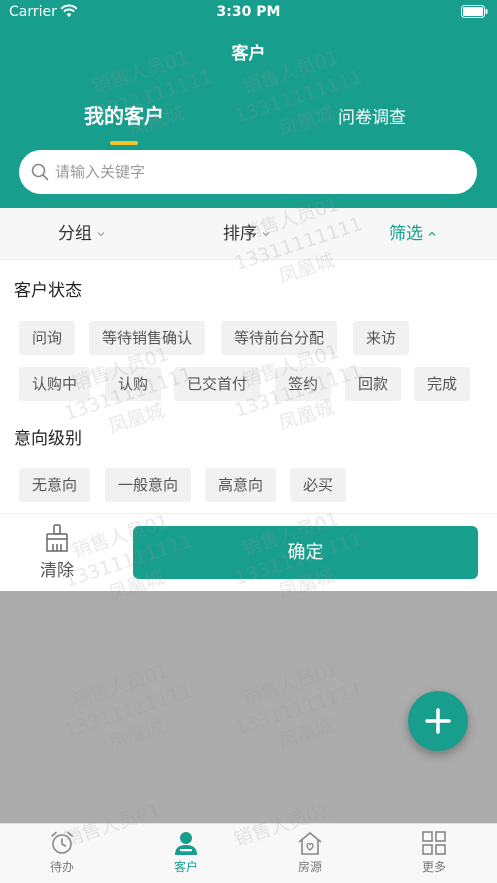 The height and width of the screenshot is (883, 497). Describe the element at coordinates (406, 234) in the screenshot. I see `filter-tab-label: 筛选` at that location.